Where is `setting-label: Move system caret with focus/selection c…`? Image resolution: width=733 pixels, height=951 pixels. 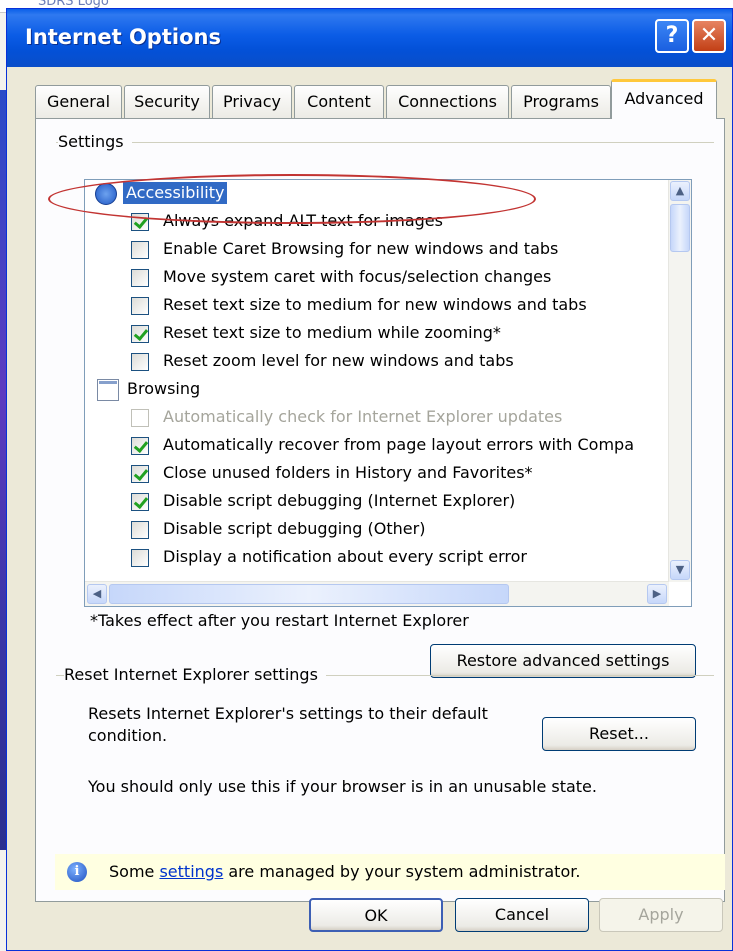
setting-label: Move system caret with focus/selection c… is located at coordinates (357, 276).